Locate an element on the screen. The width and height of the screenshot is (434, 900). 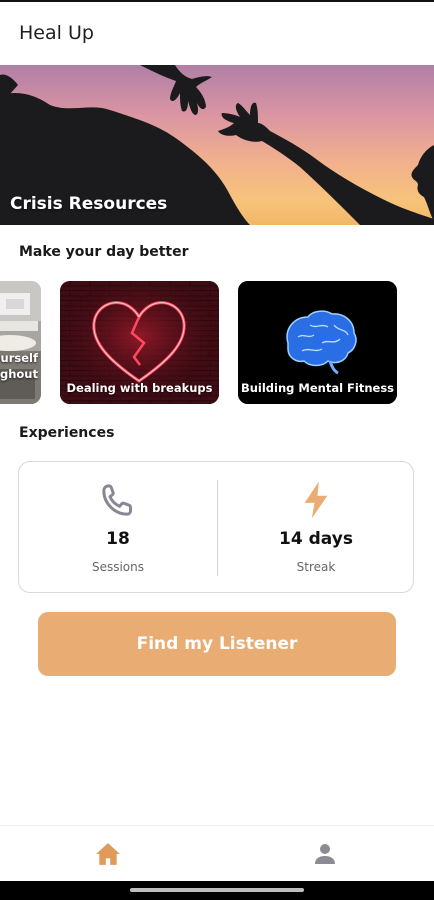
stat-sessions: 18 Sessions is located at coordinates (118, 527).